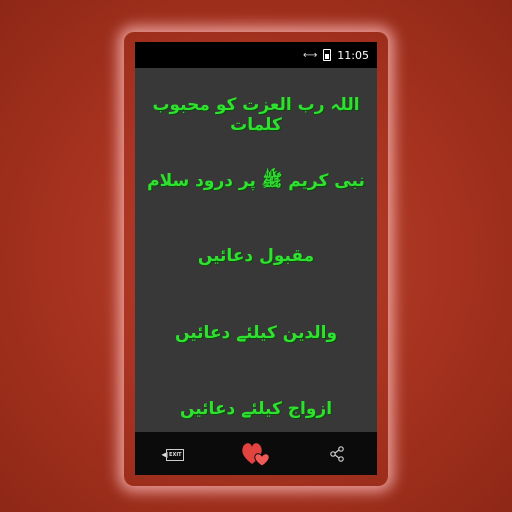 This screenshot has height=512, width=512. Describe the element at coordinates (256, 55) in the screenshot. I see `status-bar: ⟷ 11:05` at that location.